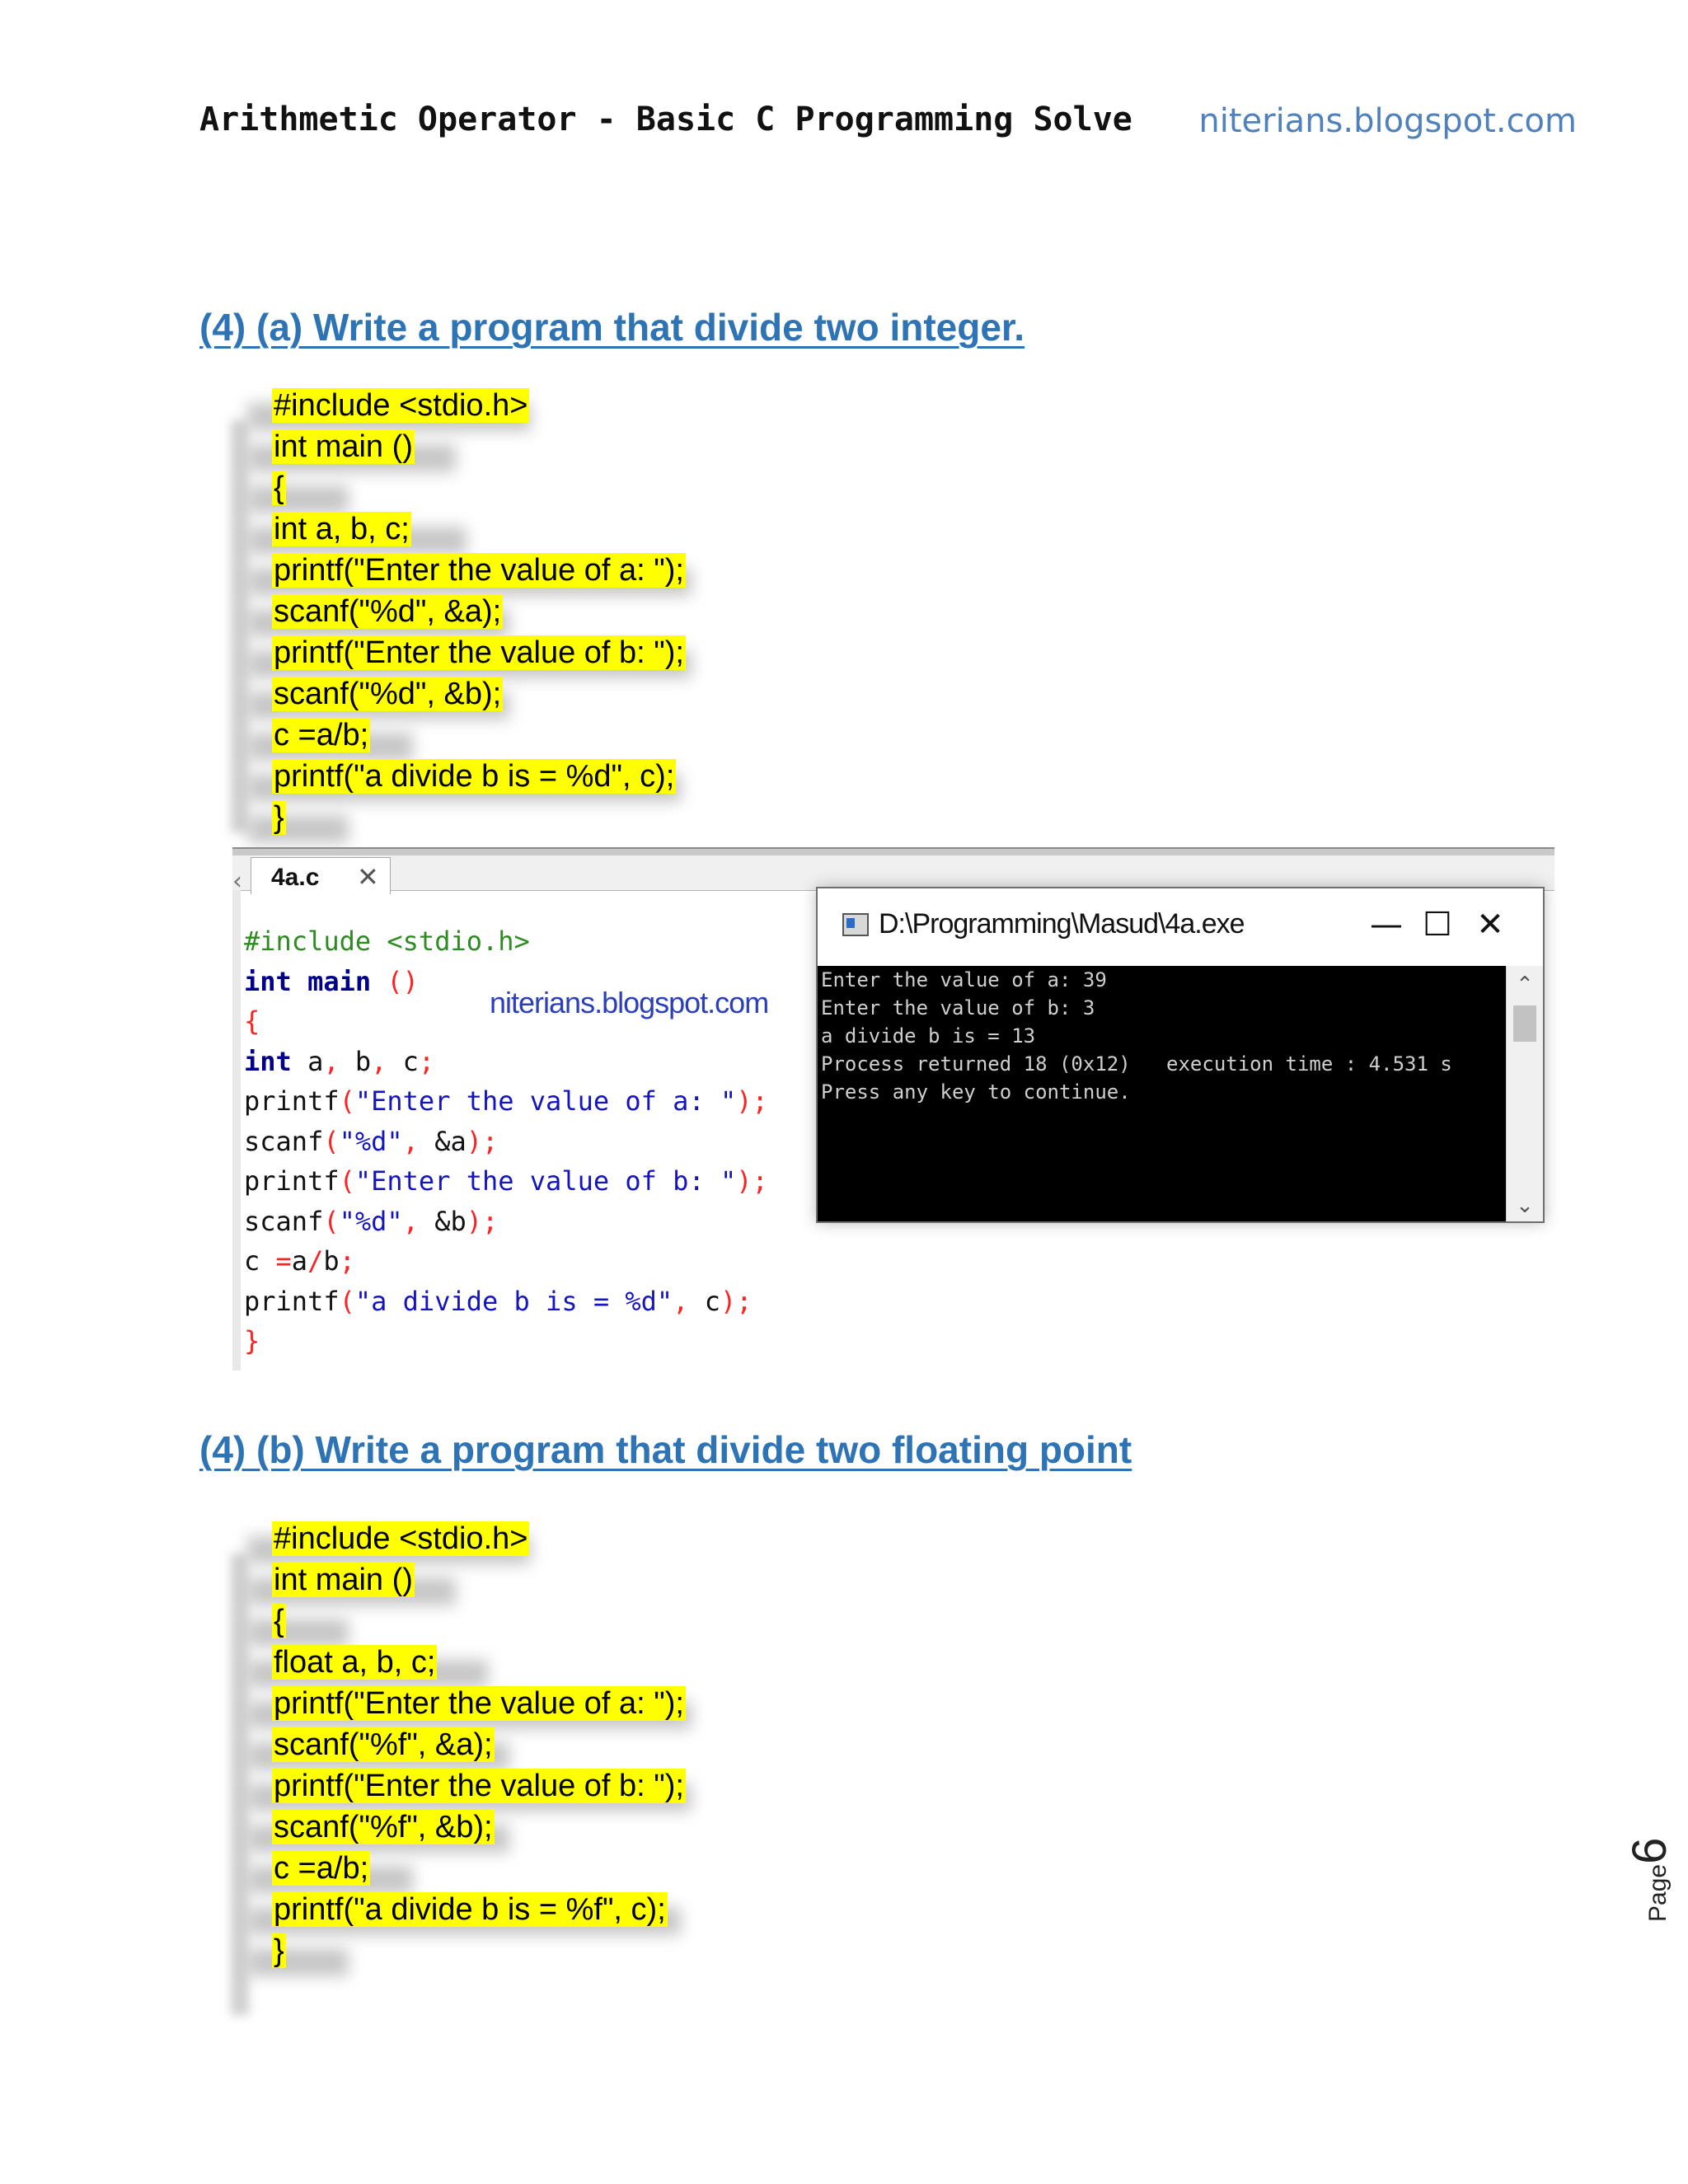 The width and height of the screenshot is (1688, 2184). What do you see at coordinates (355, 1061) in the screenshot?
I see `code-token: b` at bounding box center [355, 1061].